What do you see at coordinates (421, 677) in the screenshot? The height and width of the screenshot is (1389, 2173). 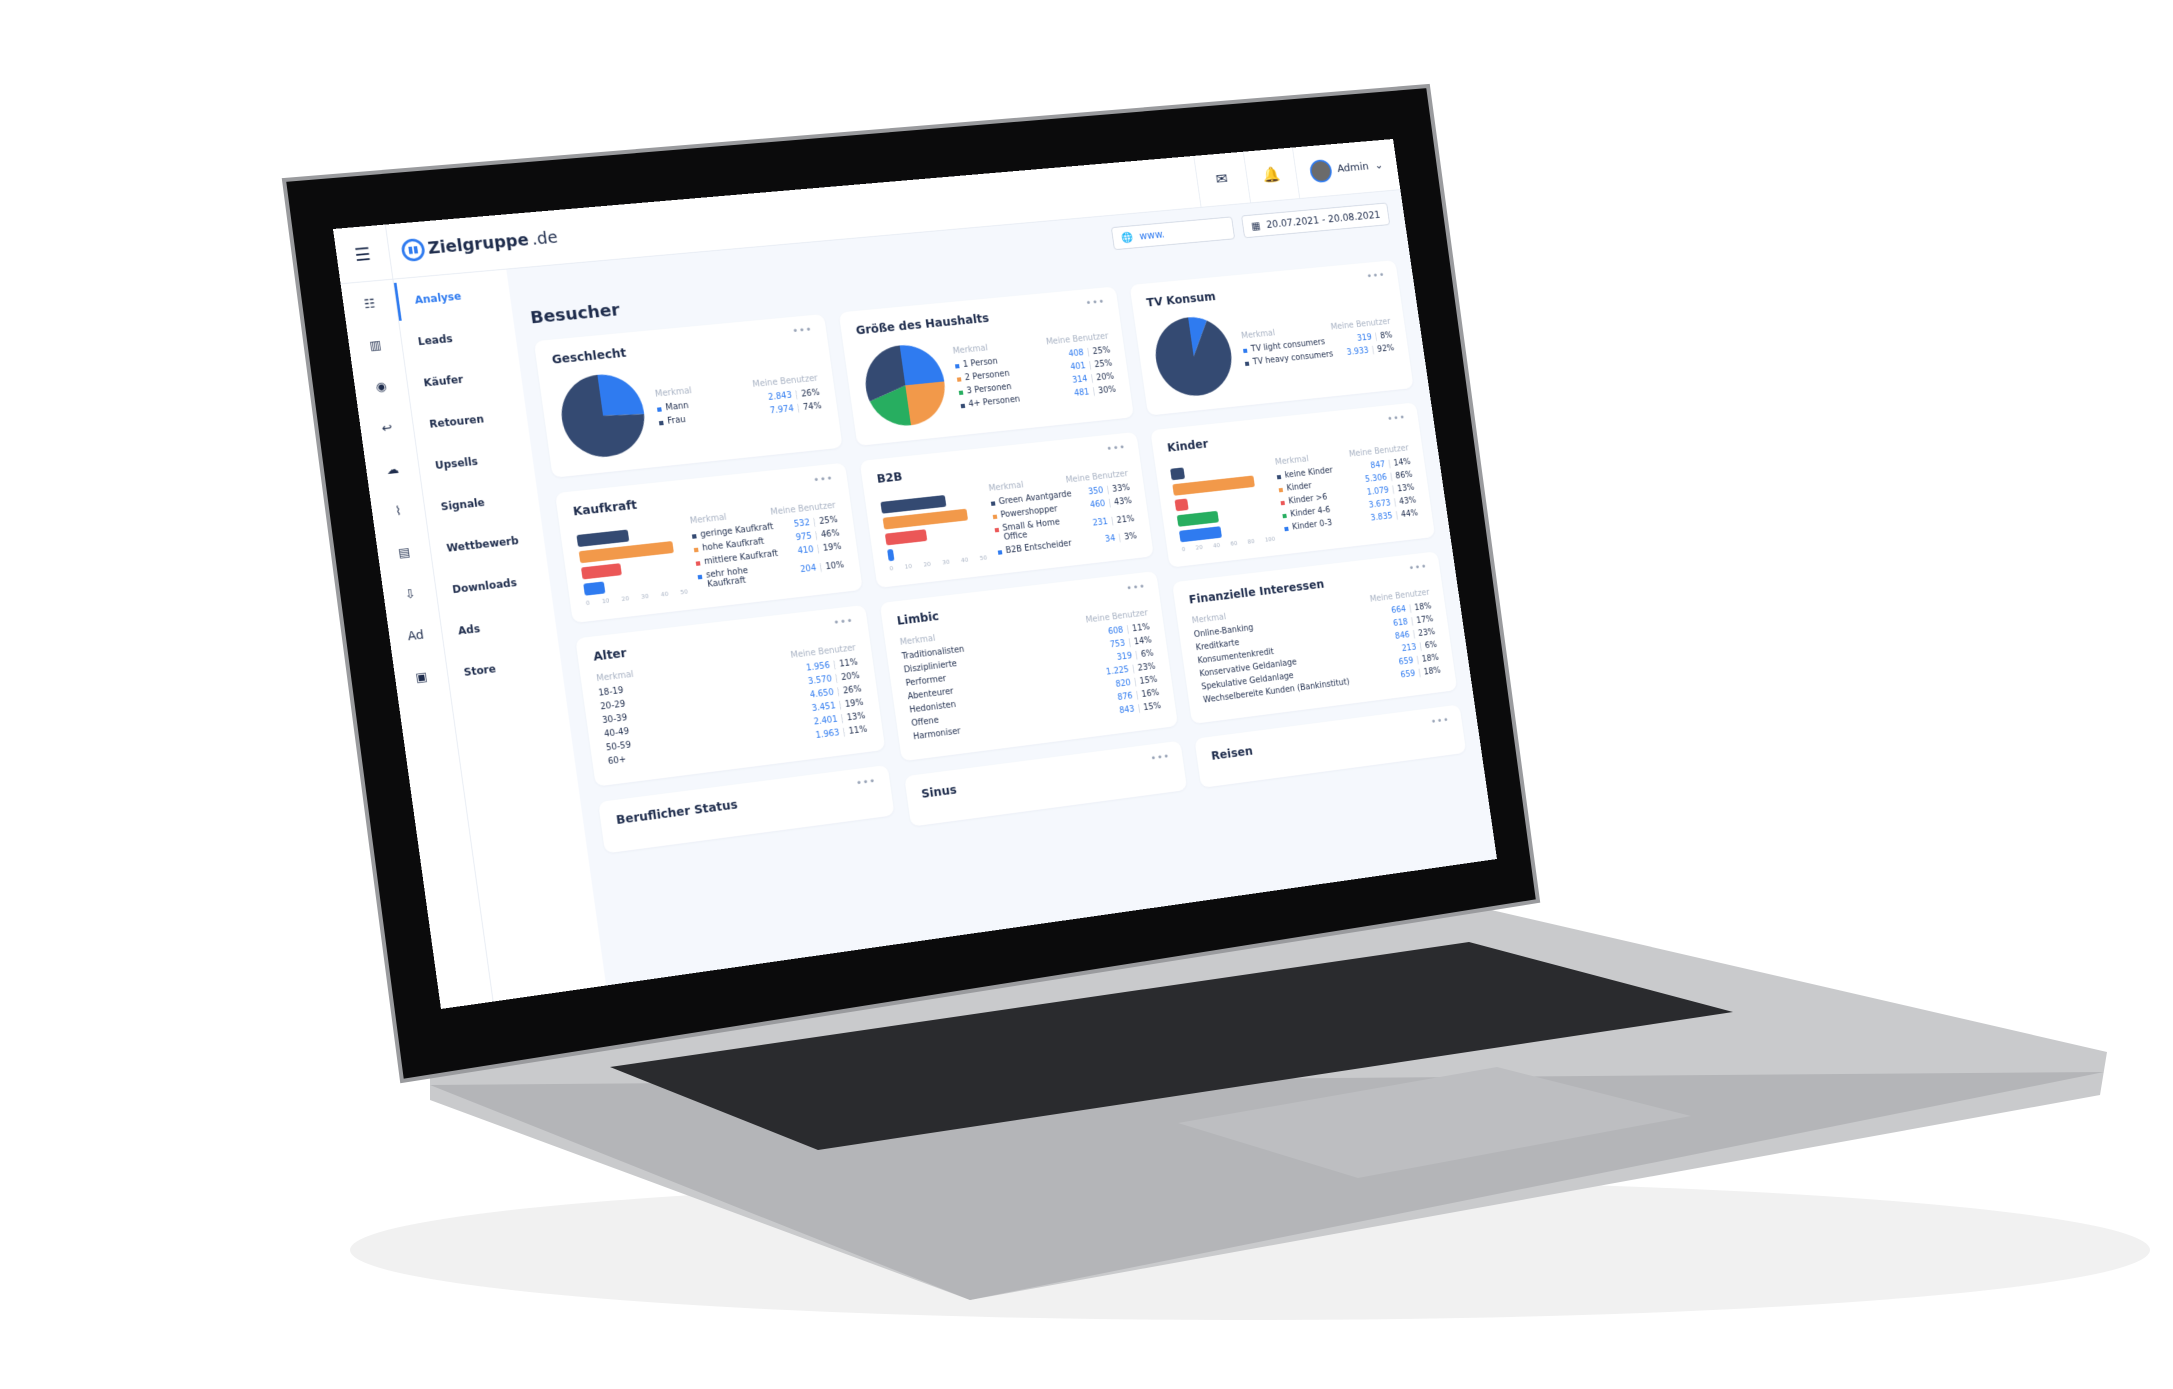 I see `store-icon: ▣` at bounding box center [421, 677].